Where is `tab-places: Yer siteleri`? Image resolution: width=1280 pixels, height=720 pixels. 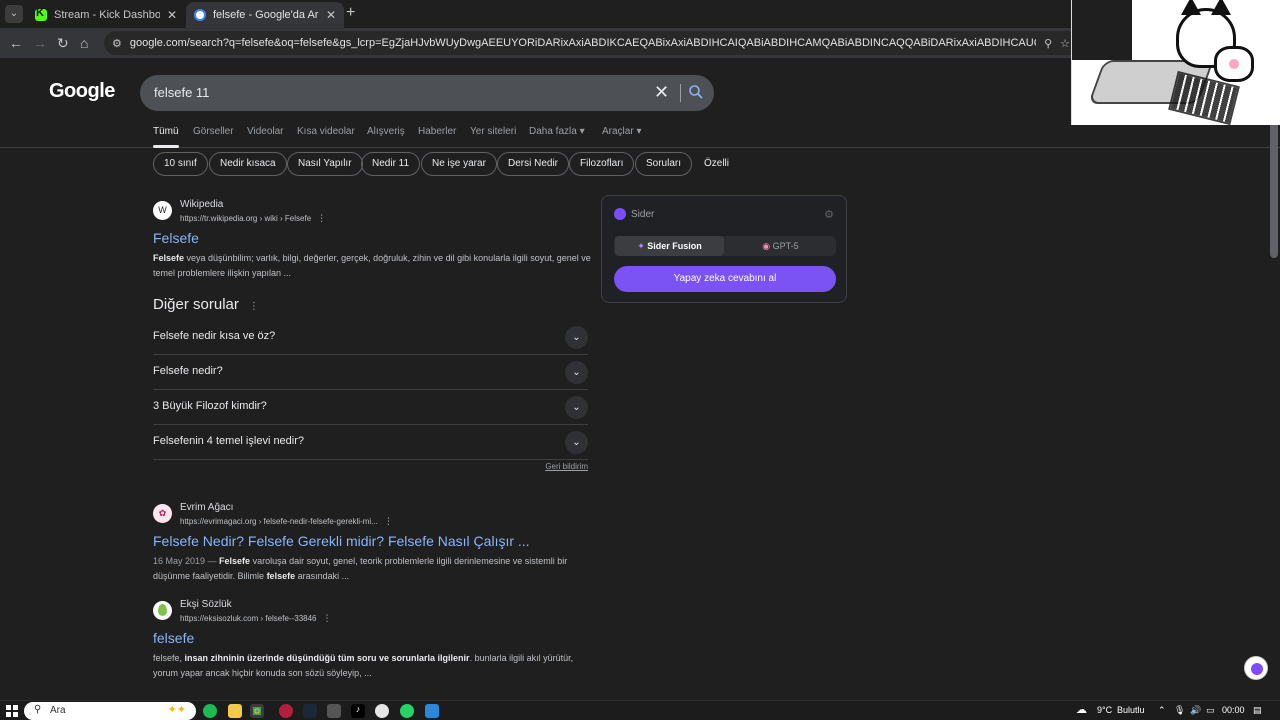
tab-places: Yer siteleri is located at coordinates (493, 131).